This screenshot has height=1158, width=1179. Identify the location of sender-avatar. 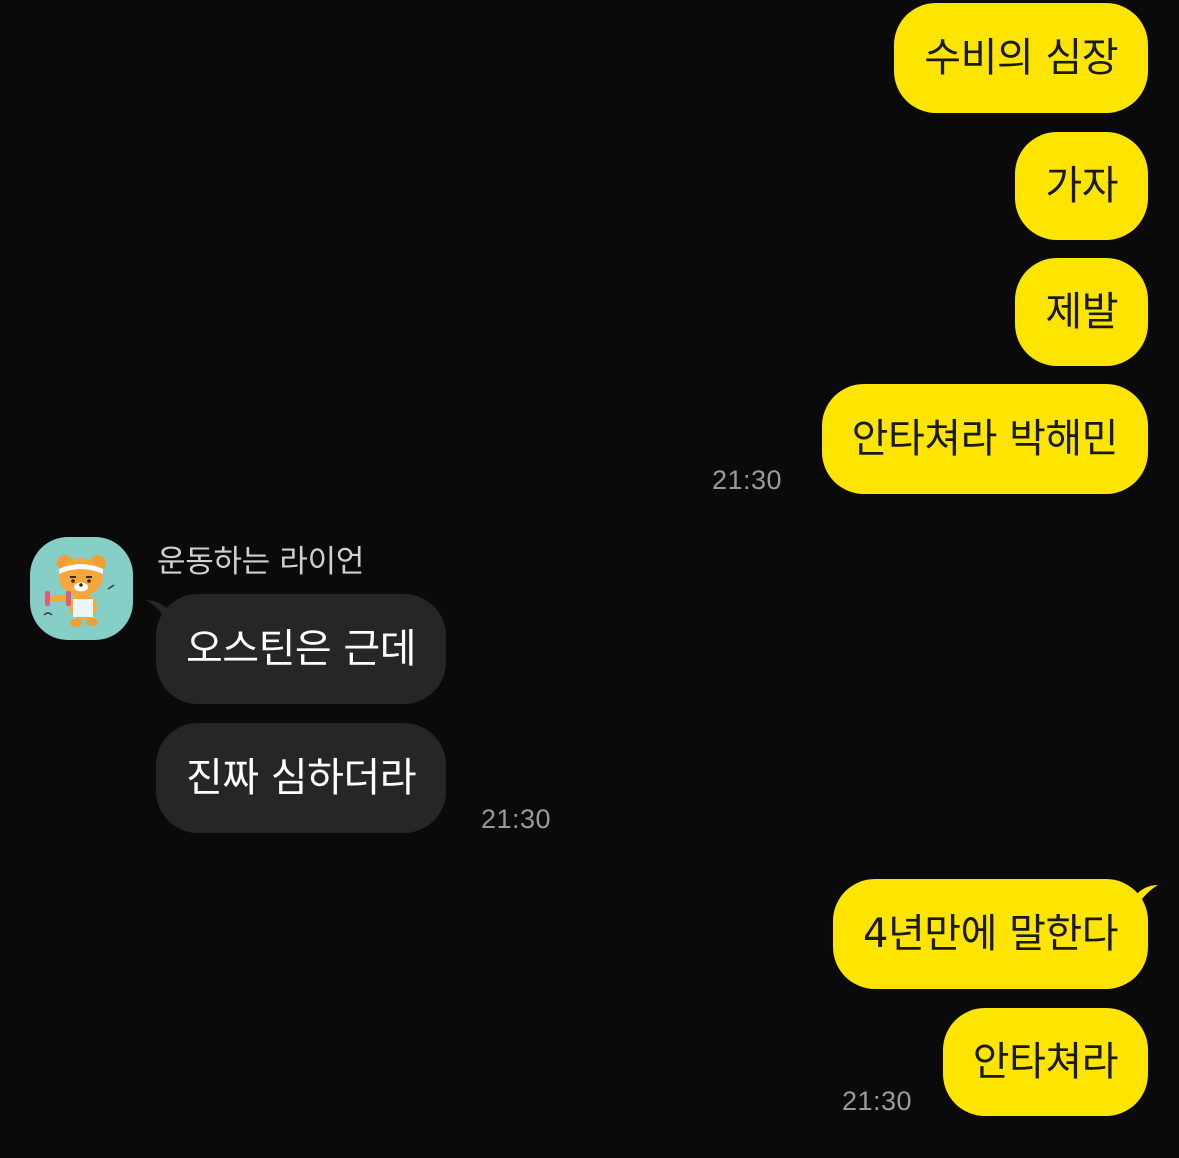
(81, 588).